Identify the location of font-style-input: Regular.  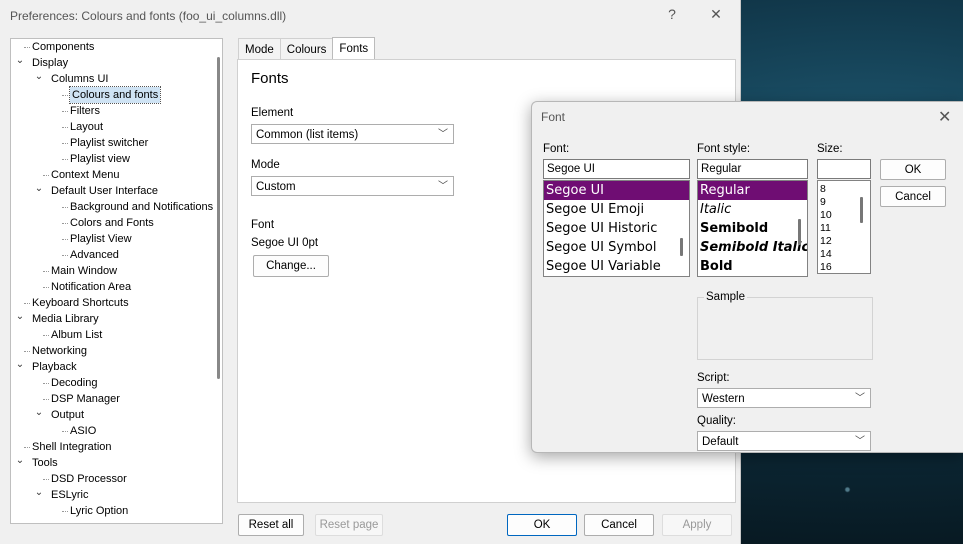
(752, 169).